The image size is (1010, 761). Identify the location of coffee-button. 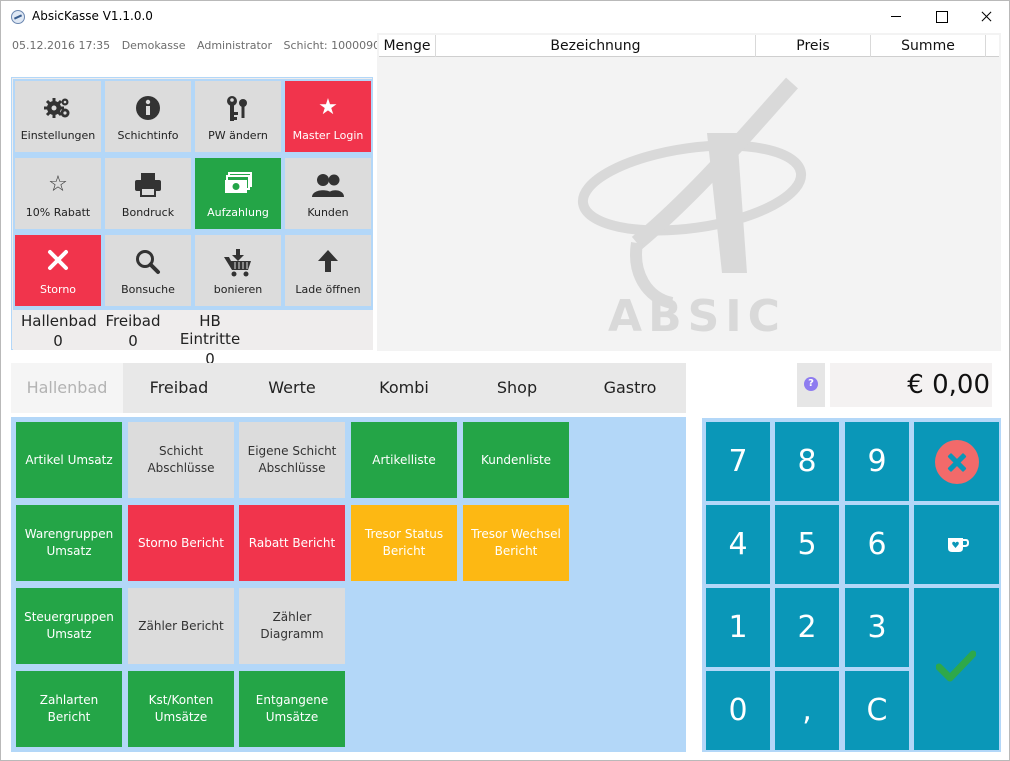
(956, 544).